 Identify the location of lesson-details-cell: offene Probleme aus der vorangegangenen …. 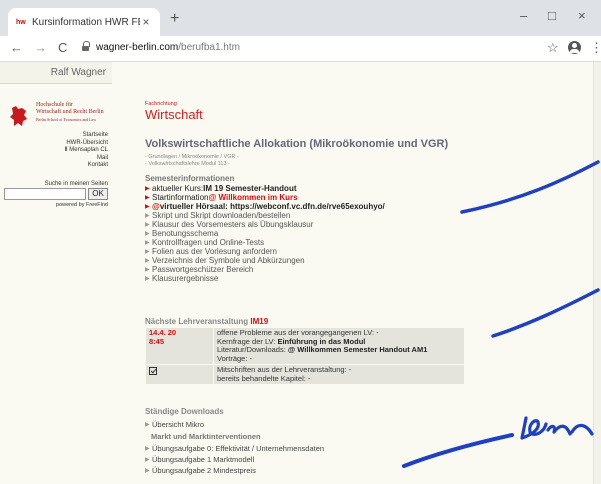
(339, 346).